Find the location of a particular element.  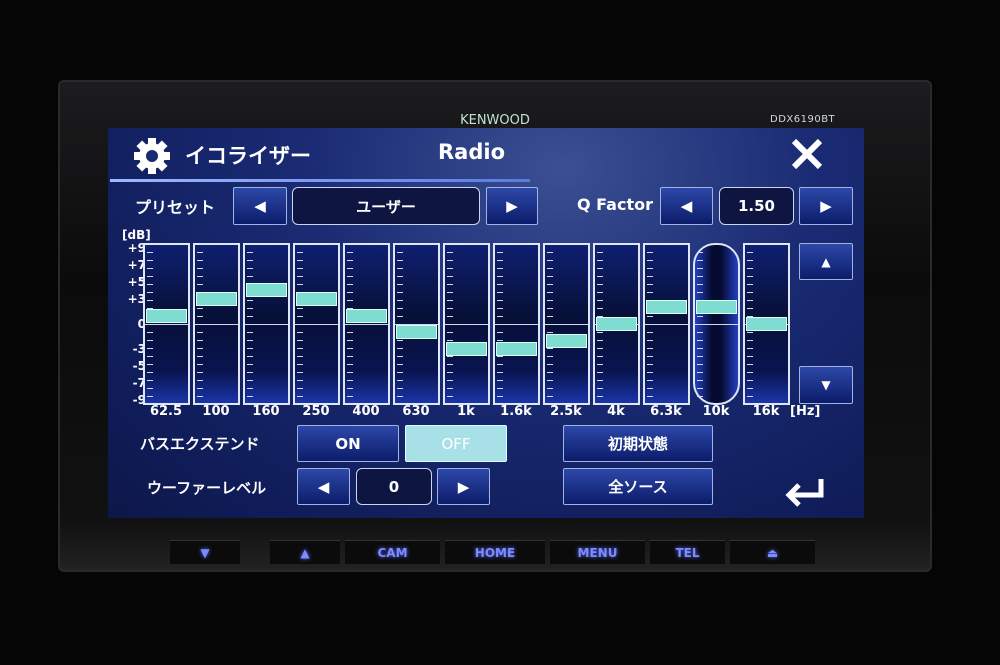

header-divider is located at coordinates (320, 180).